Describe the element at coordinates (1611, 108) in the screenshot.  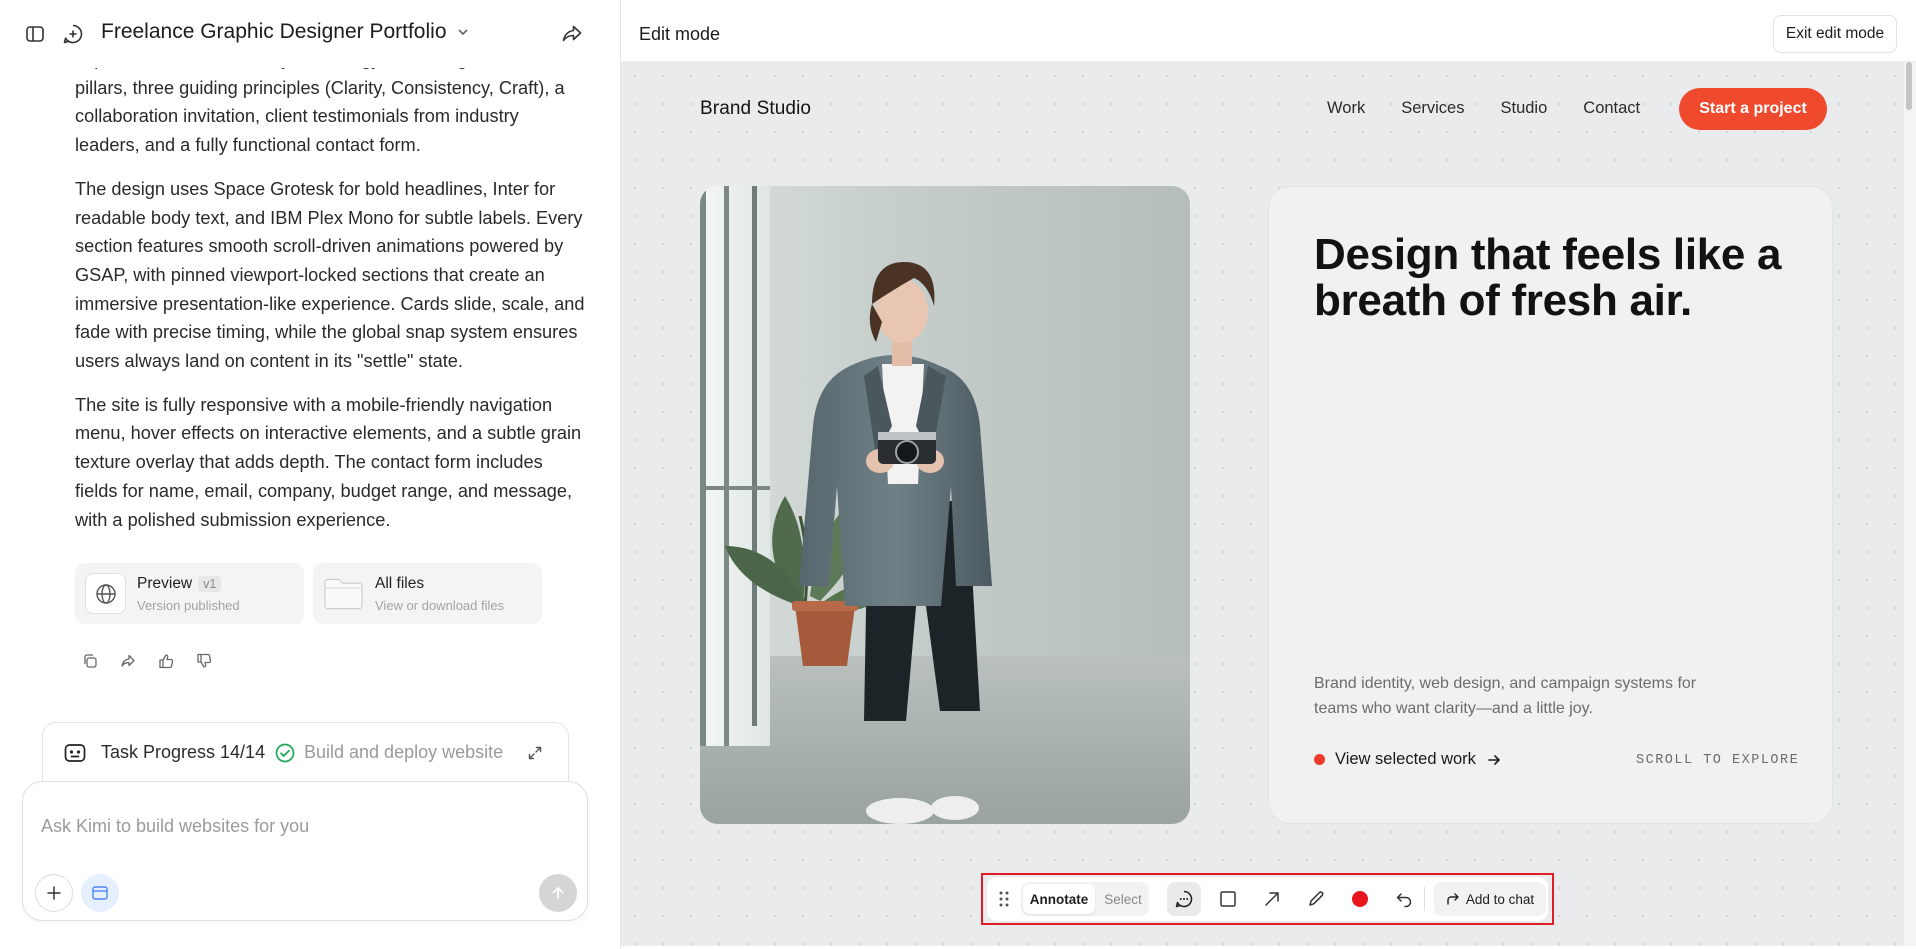
I see `nav-item-contact: Contact` at that location.